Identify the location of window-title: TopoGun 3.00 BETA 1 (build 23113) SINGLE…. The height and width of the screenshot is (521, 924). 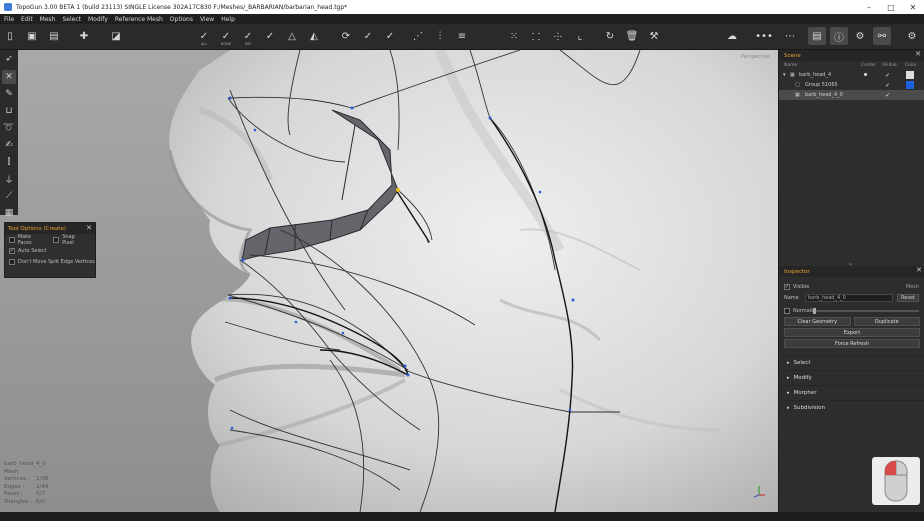
(182, 7).